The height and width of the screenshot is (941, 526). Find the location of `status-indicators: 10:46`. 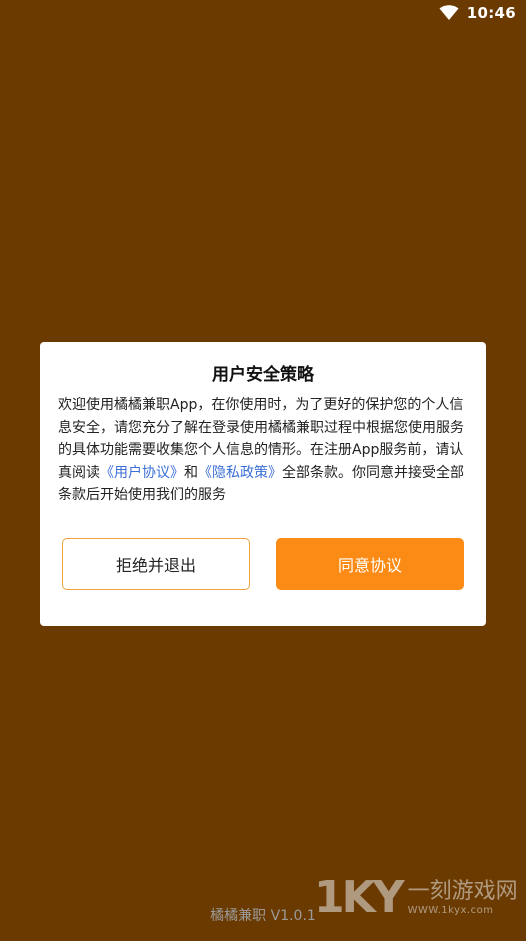

status-indicators: 10:46 is located at coordinates (477, 13).